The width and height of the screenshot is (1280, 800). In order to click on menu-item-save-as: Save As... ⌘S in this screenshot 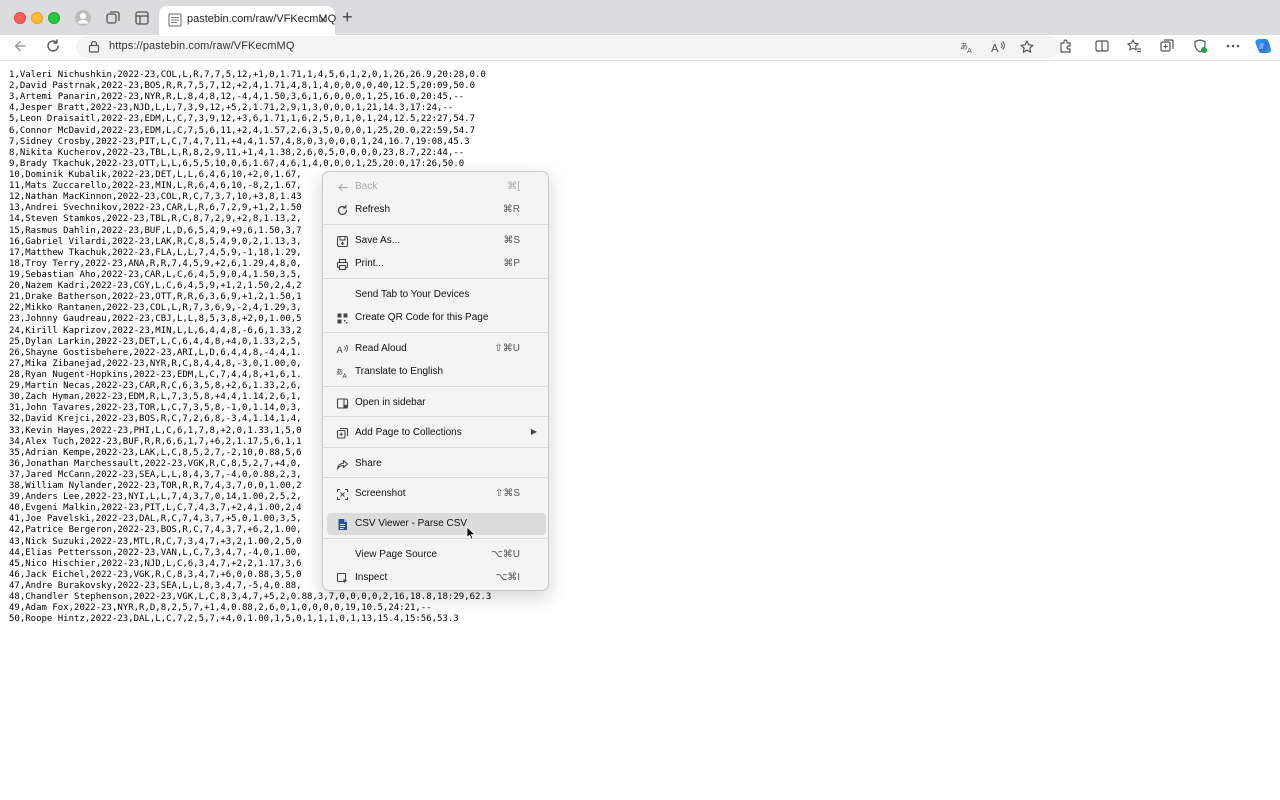, I will do `click(436, 241)`.